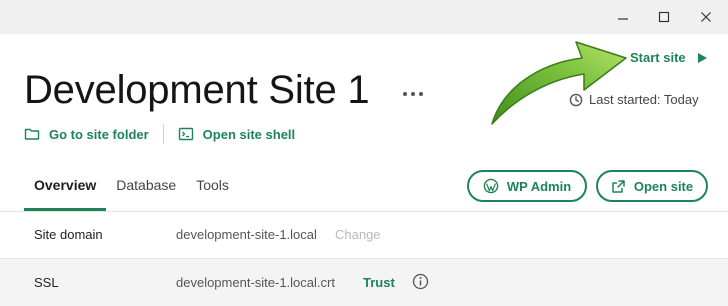 This screenshot has height=306, width=728. I want to click on ellipsis-icon, so click(413, 94).